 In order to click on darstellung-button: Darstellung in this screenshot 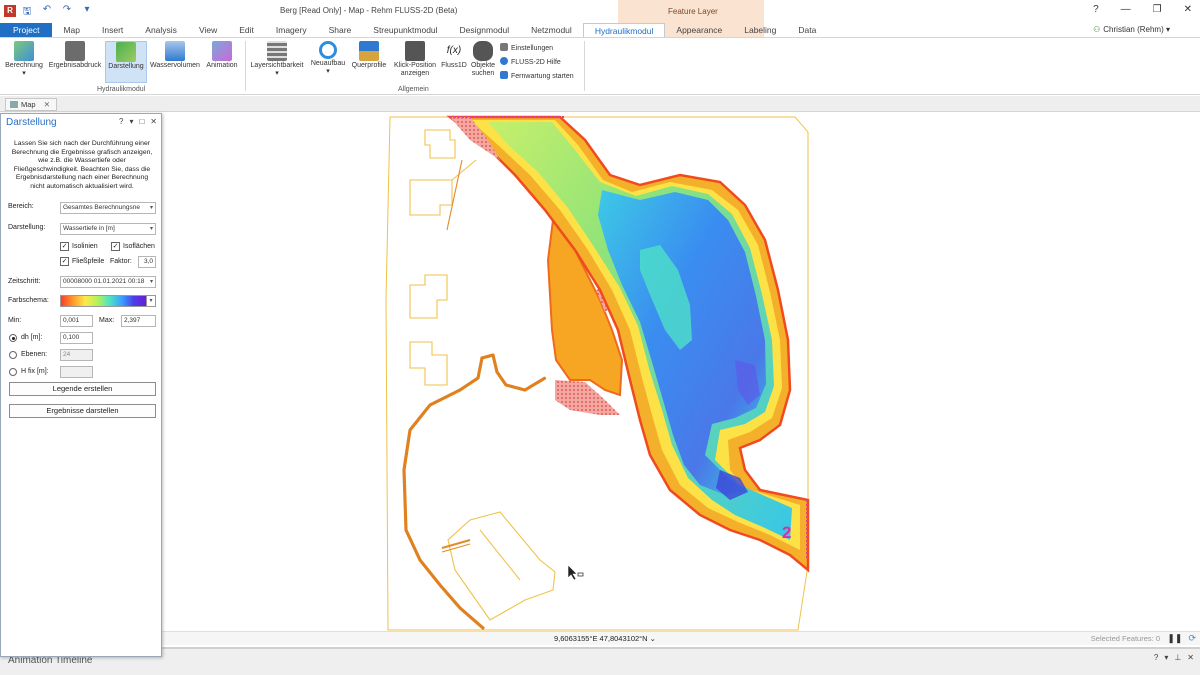, I will do `click(126, 62)`.